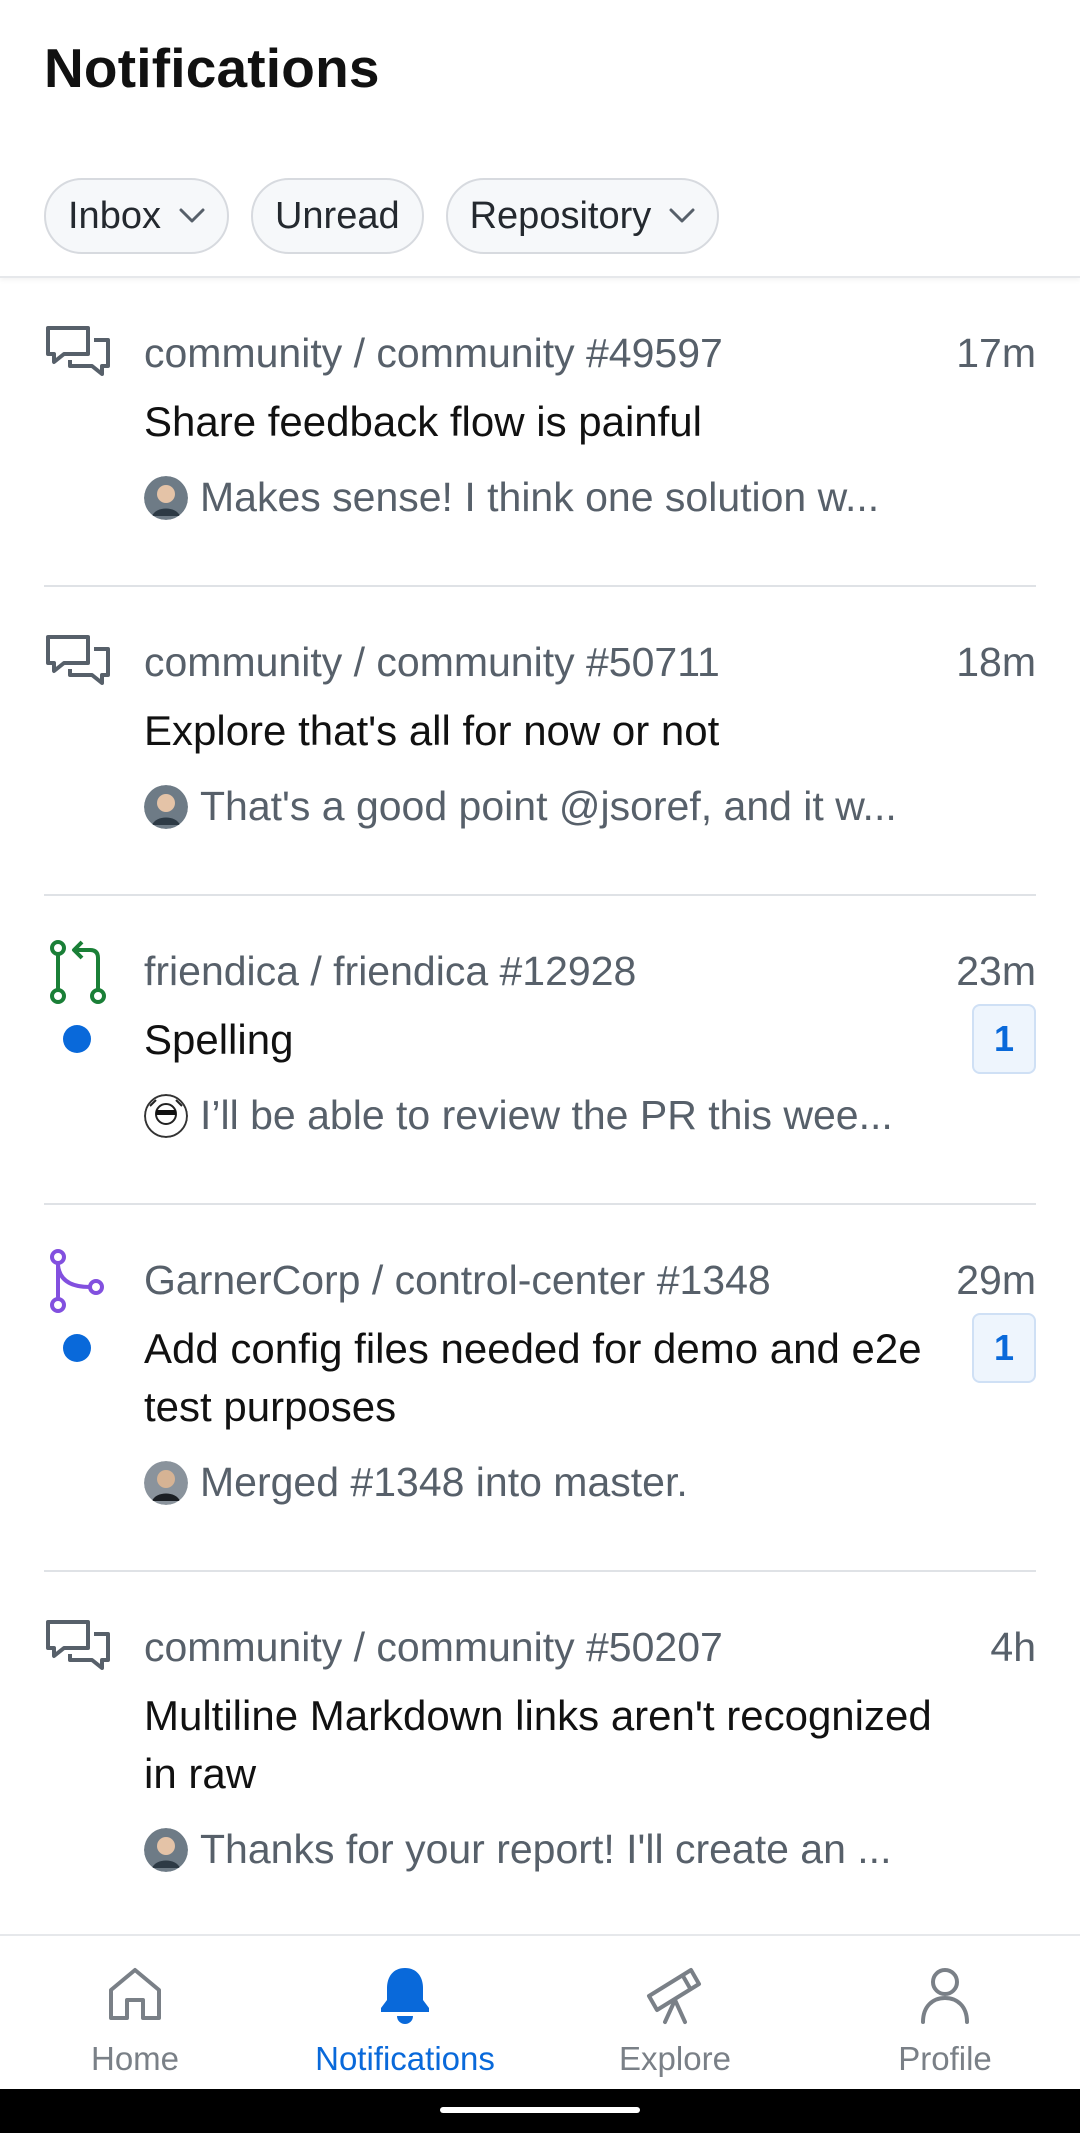 The width and height of the screenshot is (1080, 2133). I want to click on page-title: Notifications, so click(212, 68).